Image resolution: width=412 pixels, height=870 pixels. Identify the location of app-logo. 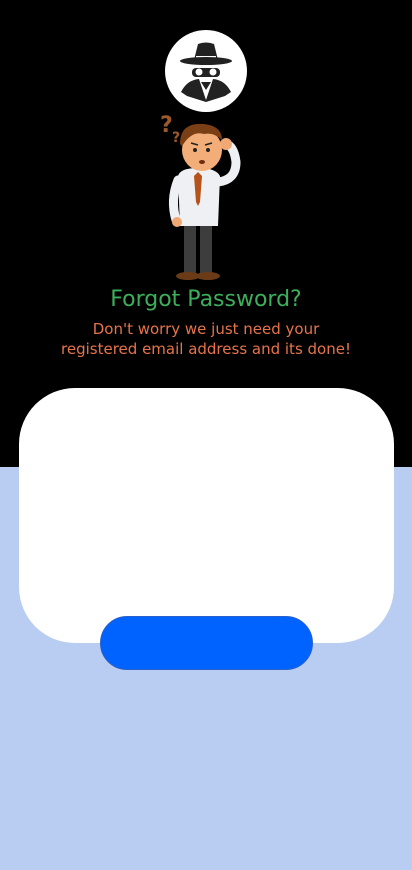
(206, 71).